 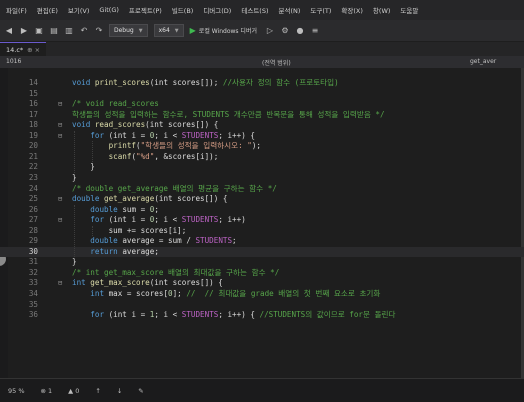 I want to click on menu-item: 도구(T), so click(x=320, y=10).